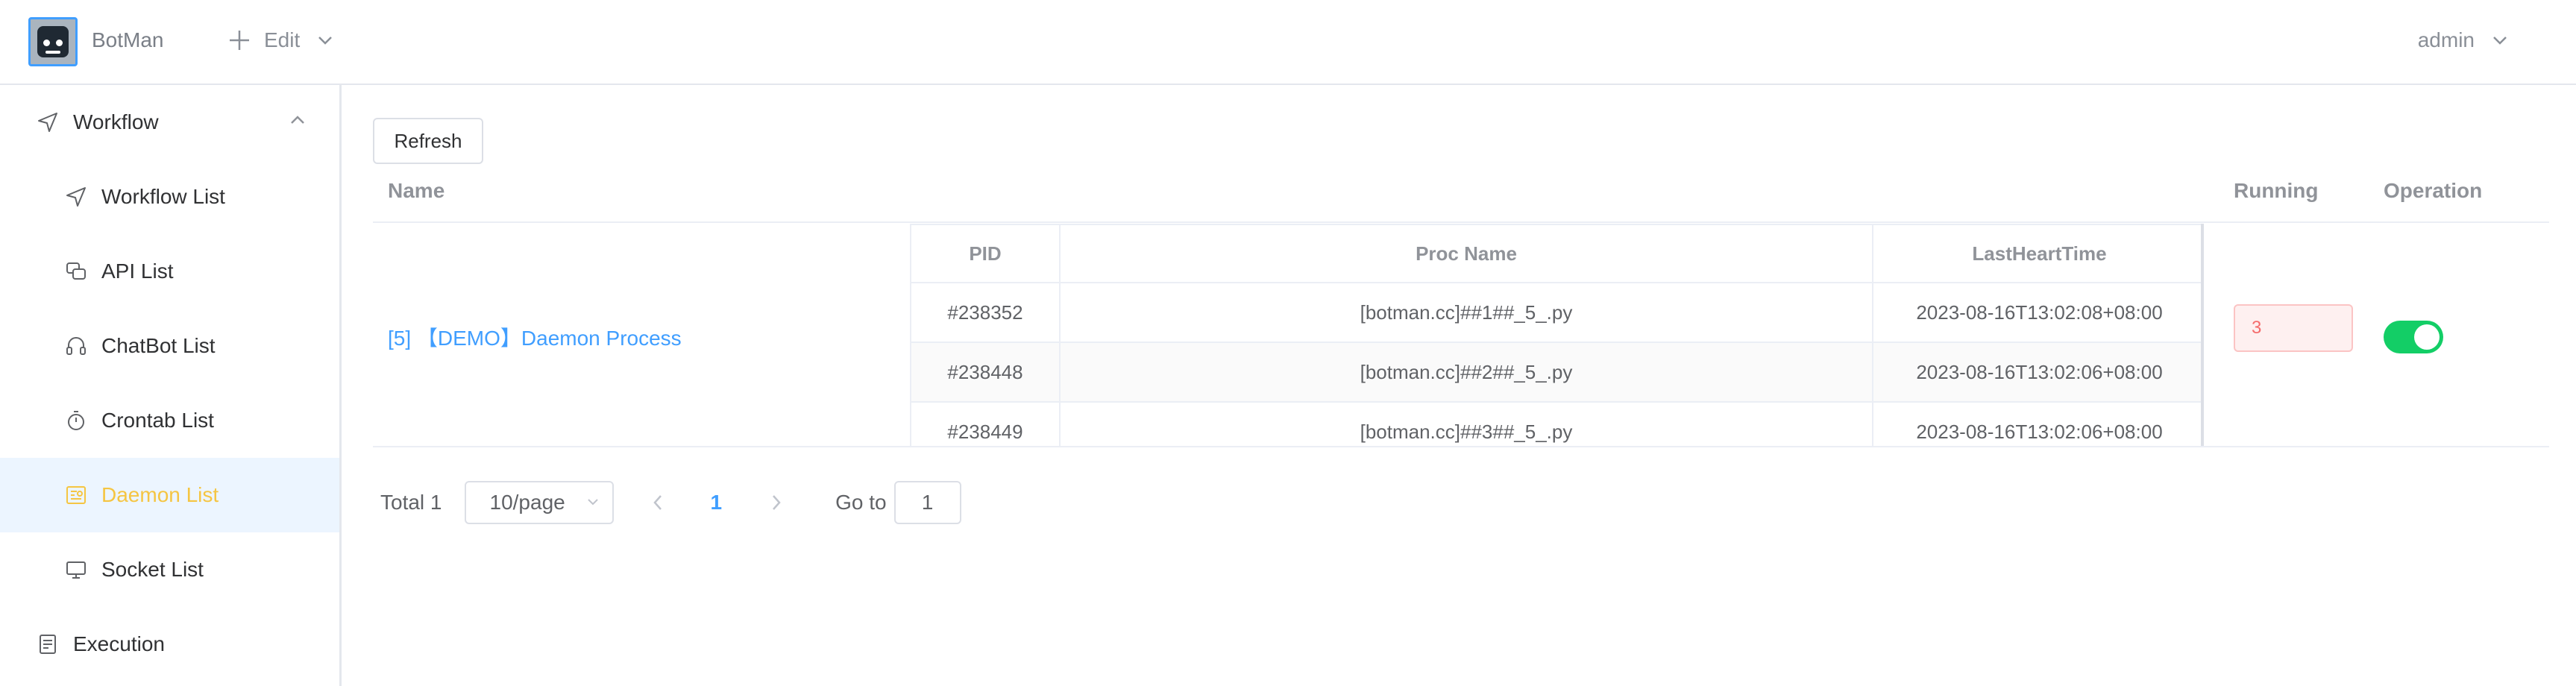  What do you see at coordinates (298, 120) in the screenshot?
I see `chevron-up-icon` at bounding box center [298, 120].